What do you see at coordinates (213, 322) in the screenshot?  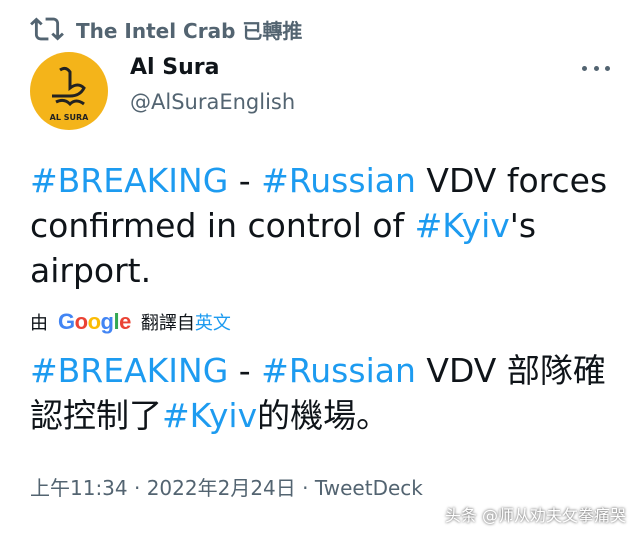 I see `source-language-link: 英文` at bounding box center [213, 322].